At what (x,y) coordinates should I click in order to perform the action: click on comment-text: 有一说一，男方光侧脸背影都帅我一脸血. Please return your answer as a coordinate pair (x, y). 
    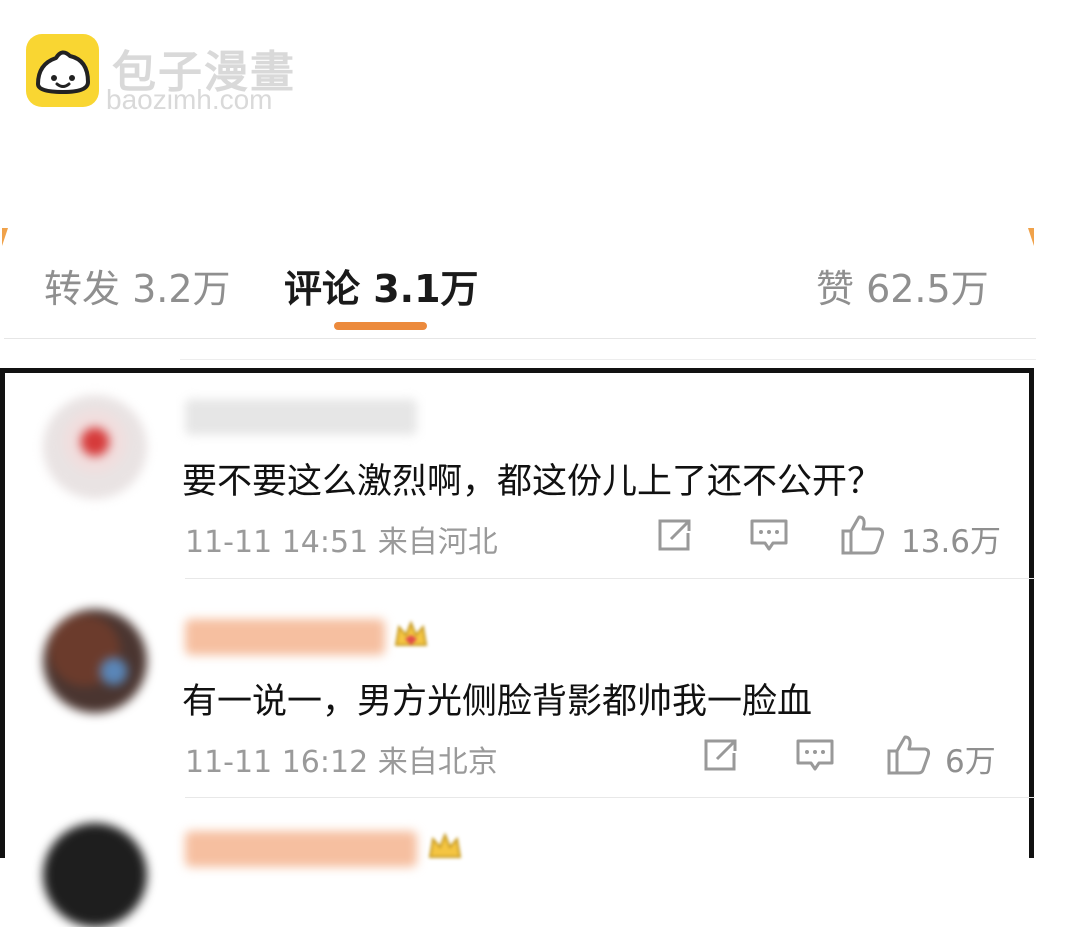
    Looking at the image, I should click on (497, 702).